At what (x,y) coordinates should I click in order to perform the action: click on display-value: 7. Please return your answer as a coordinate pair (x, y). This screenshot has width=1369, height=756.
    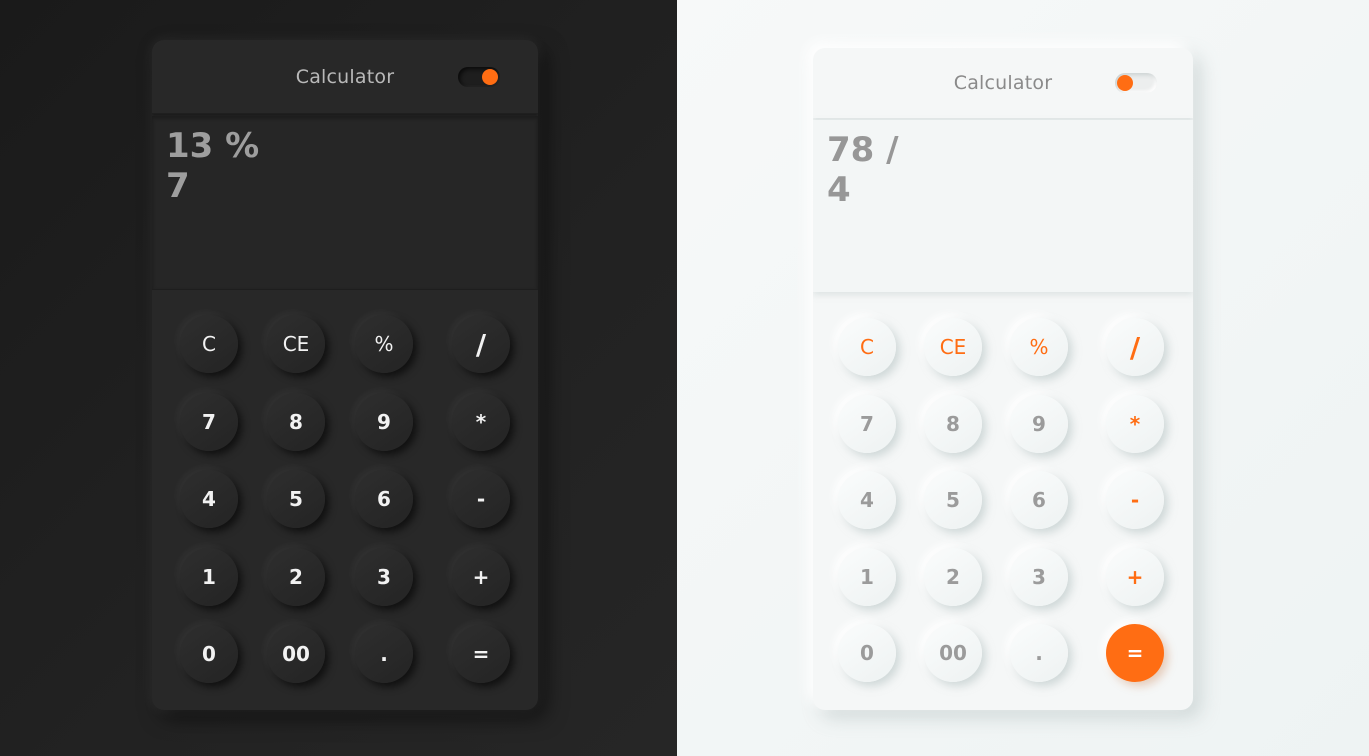
    Looking at the image, I should click on (178, 186).